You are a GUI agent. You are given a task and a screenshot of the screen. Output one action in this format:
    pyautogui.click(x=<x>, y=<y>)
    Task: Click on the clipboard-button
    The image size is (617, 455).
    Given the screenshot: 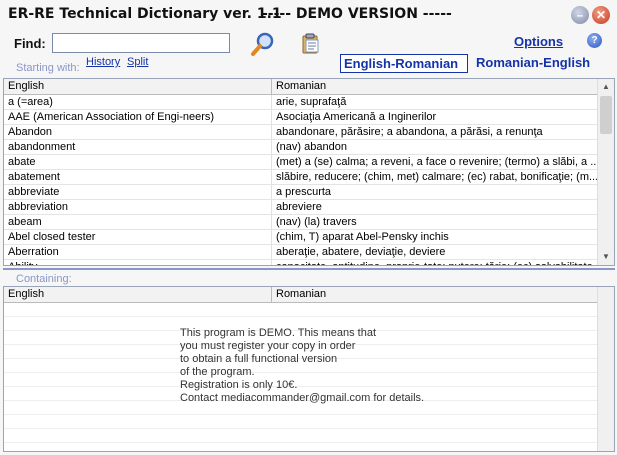 What is the action you would take?
    pyautogui.click(x=311, y=44)
    